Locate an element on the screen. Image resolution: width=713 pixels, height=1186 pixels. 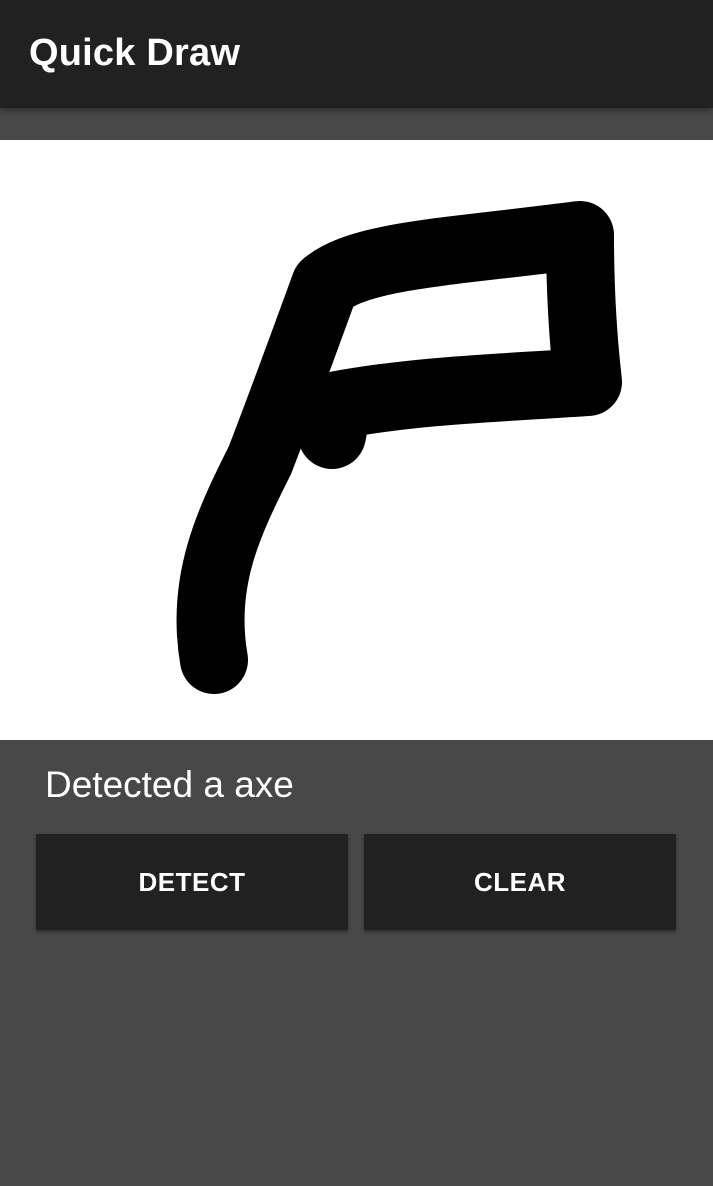
app-title: Quick Draw is located at coordinates (135, 53).